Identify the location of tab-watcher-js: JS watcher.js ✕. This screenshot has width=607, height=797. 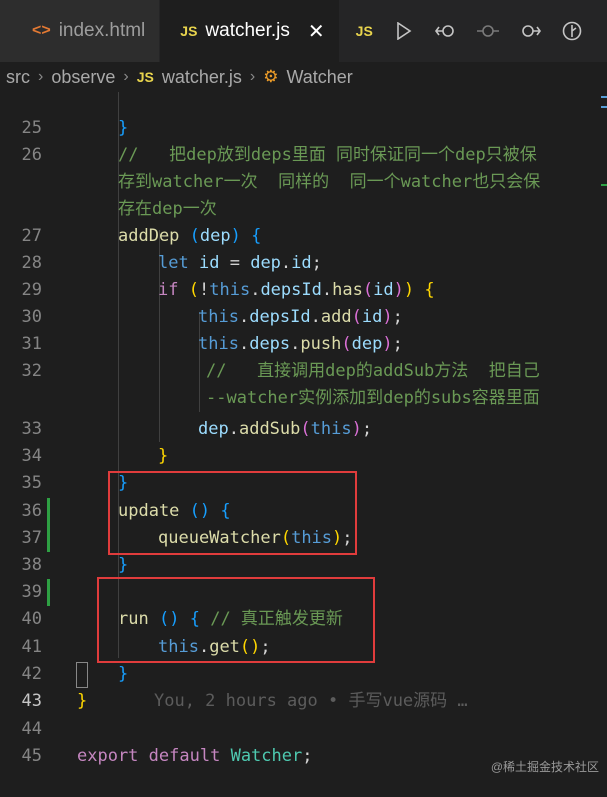
(250, 31).